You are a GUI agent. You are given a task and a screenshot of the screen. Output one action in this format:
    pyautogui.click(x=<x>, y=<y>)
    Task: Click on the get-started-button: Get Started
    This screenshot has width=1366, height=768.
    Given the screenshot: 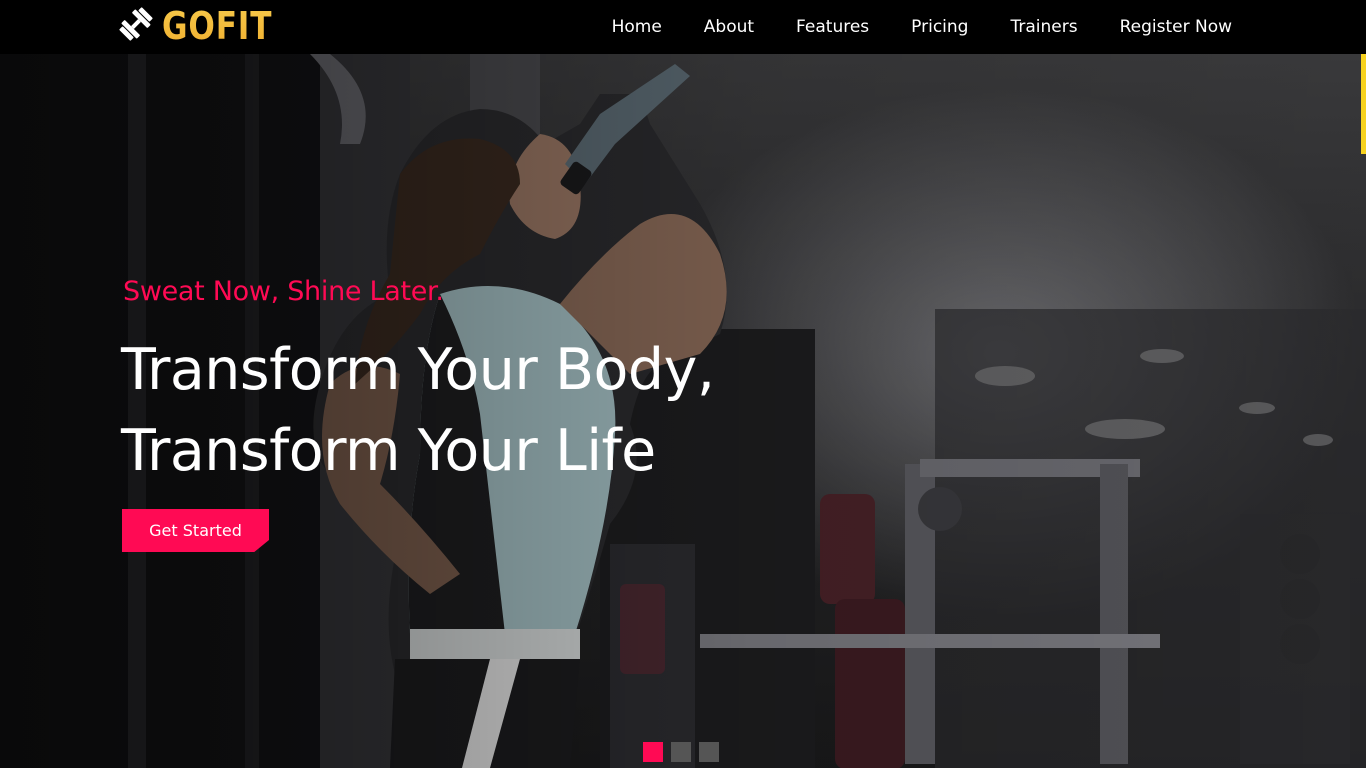 What is the action you would take?
    pyautogui.click(x=195, y=530)
    